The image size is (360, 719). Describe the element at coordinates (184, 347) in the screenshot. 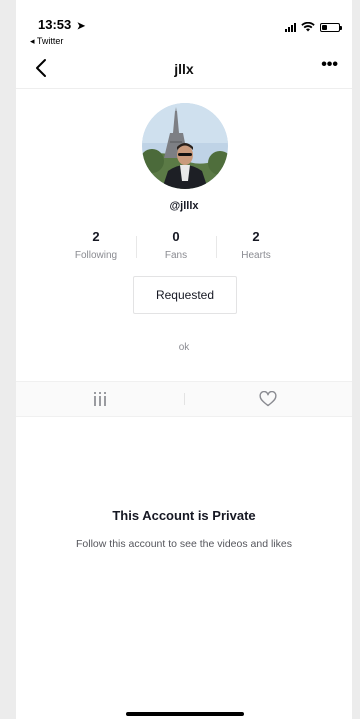

I see `profile-bio: ok` at that location.